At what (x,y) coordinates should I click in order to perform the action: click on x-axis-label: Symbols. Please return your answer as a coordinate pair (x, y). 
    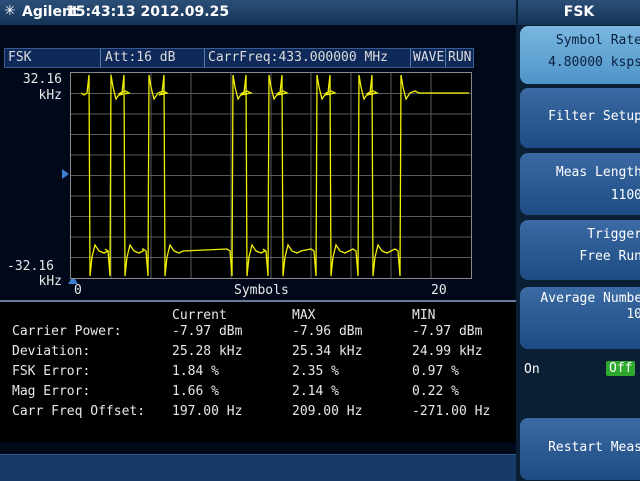
    Looking at the image, I should click on (261, 290).